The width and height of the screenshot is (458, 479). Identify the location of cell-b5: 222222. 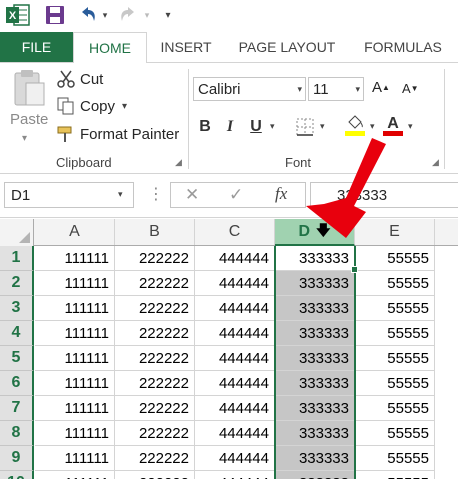
(155, 358).